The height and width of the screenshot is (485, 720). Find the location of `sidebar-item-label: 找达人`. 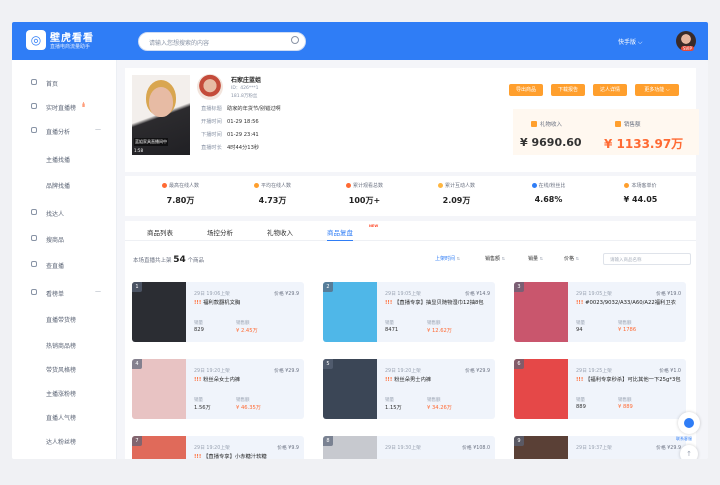

sidebar-item-label: 找达人 is located at coordinates (55, 214).